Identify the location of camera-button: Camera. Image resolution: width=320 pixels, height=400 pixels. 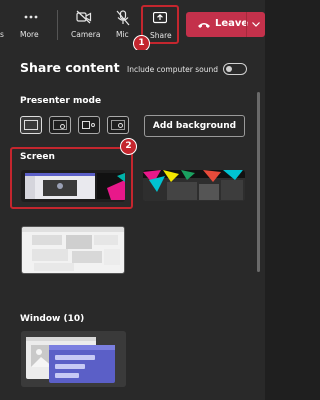
(85, 25).